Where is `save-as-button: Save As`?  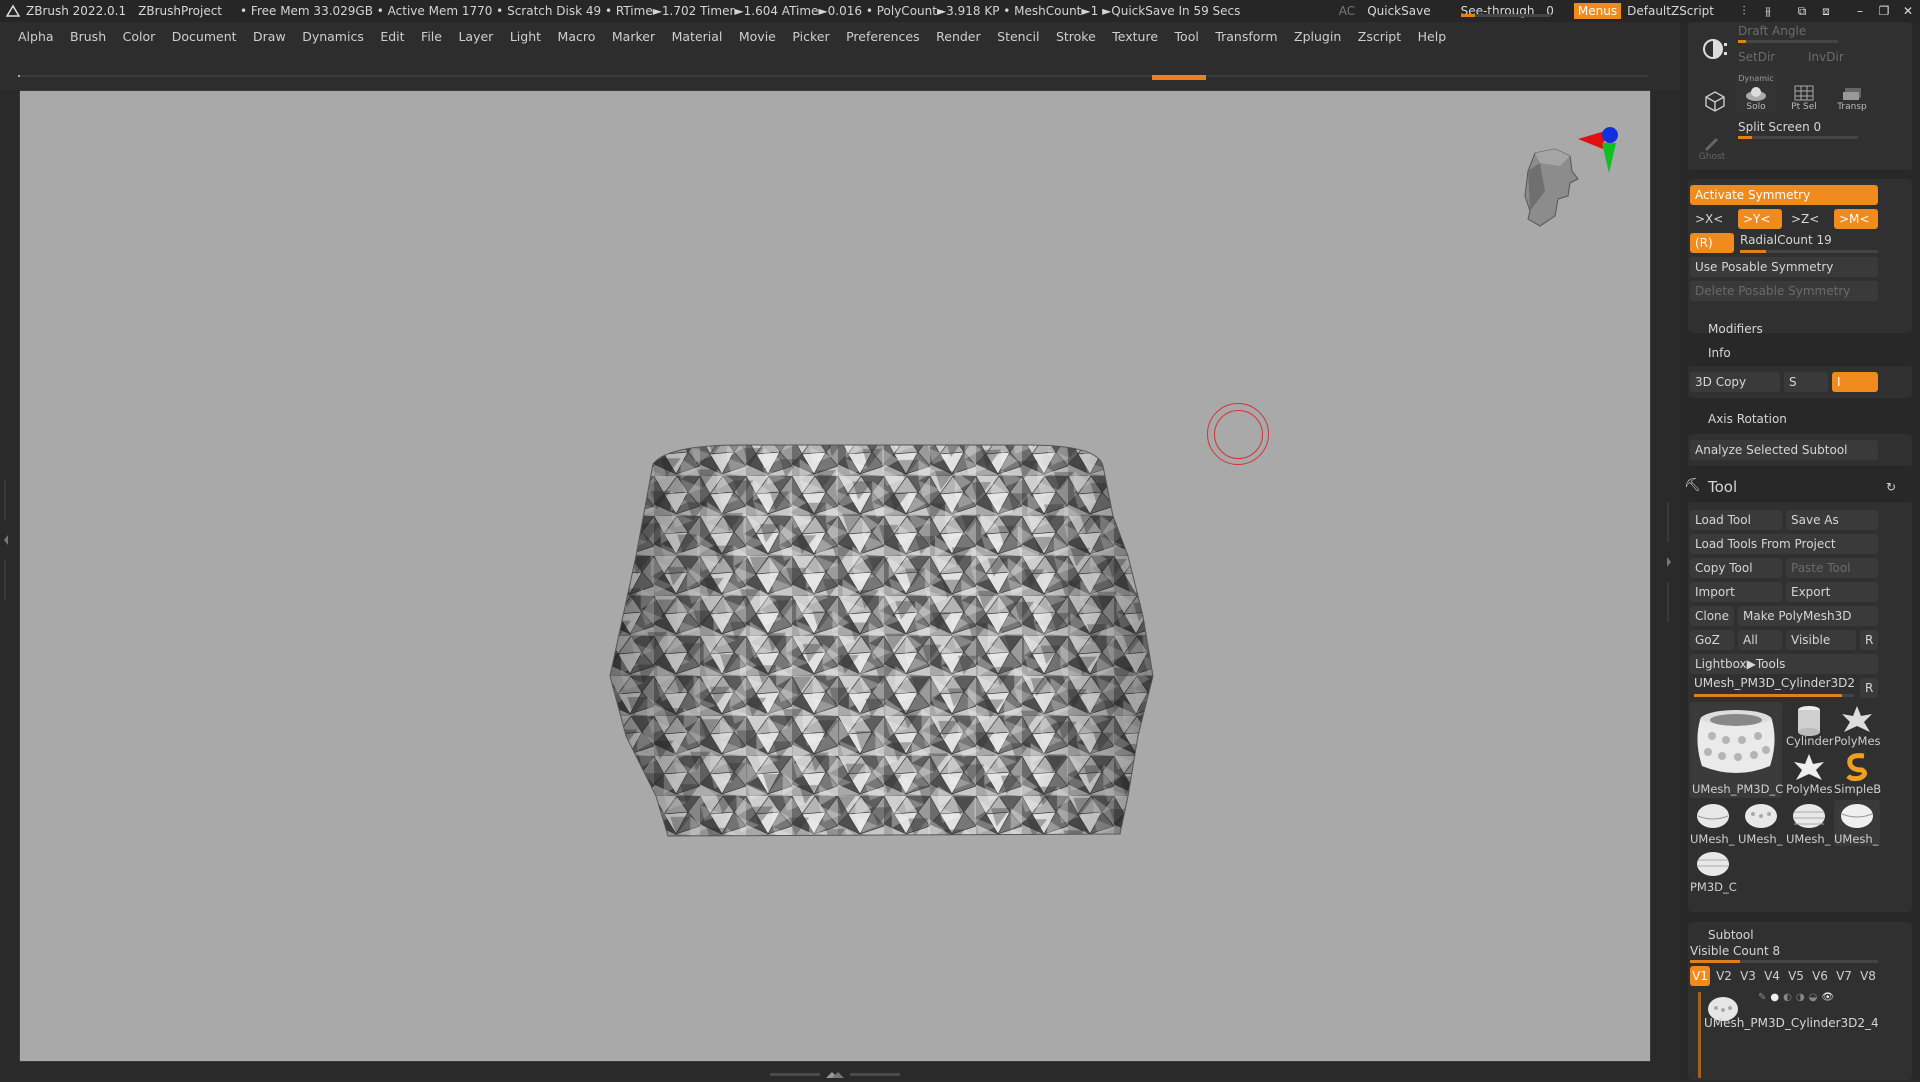
save-as-button: Save As is located at coordinates (1832, 520).